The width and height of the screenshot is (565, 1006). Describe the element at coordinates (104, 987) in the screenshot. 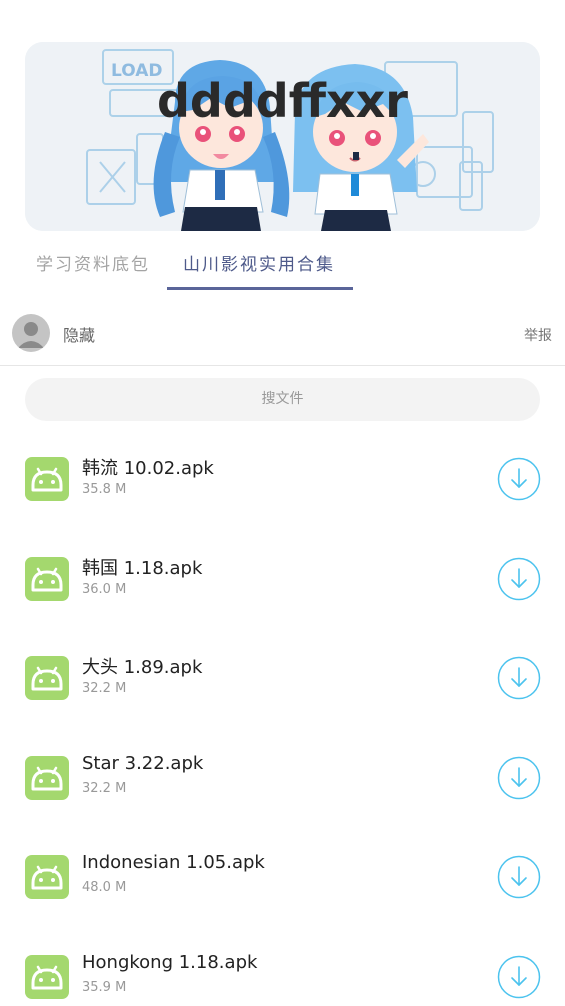

I see `file-size: 35.9 M` at that location.